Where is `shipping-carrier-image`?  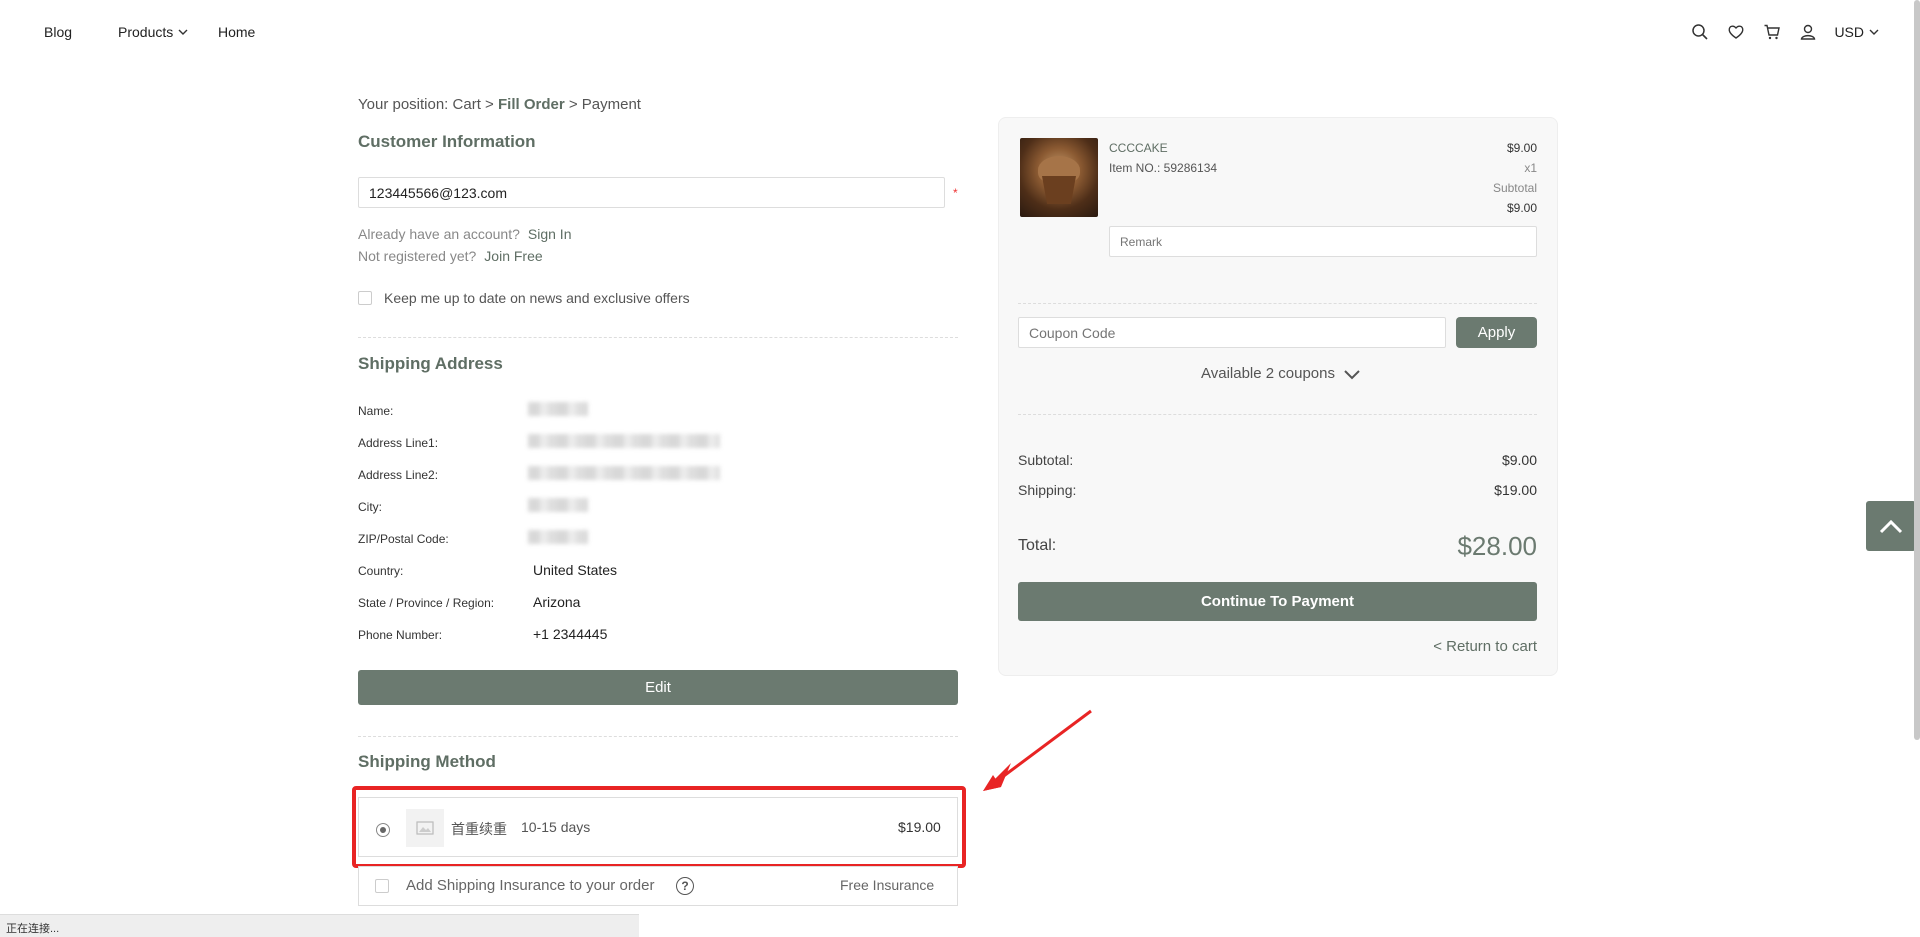
shipping-carrier-image is located at coordinates (425, 828).